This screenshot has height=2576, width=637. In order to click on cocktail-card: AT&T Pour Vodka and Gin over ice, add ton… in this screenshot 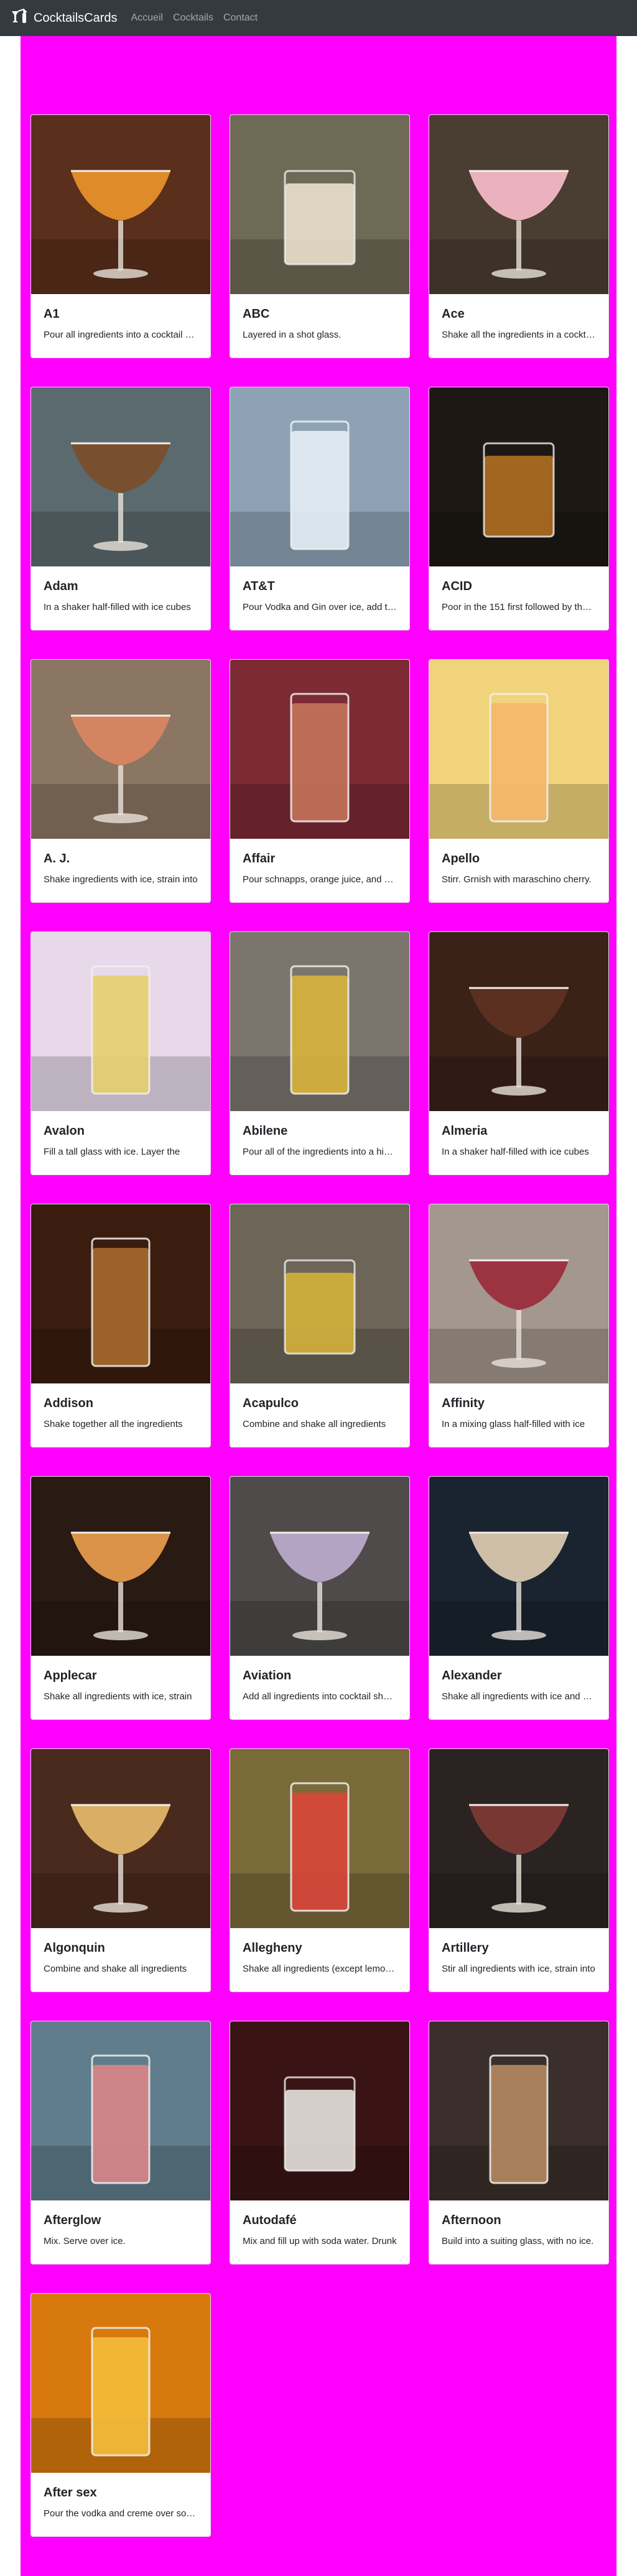, I will do `click(320, 508)`.